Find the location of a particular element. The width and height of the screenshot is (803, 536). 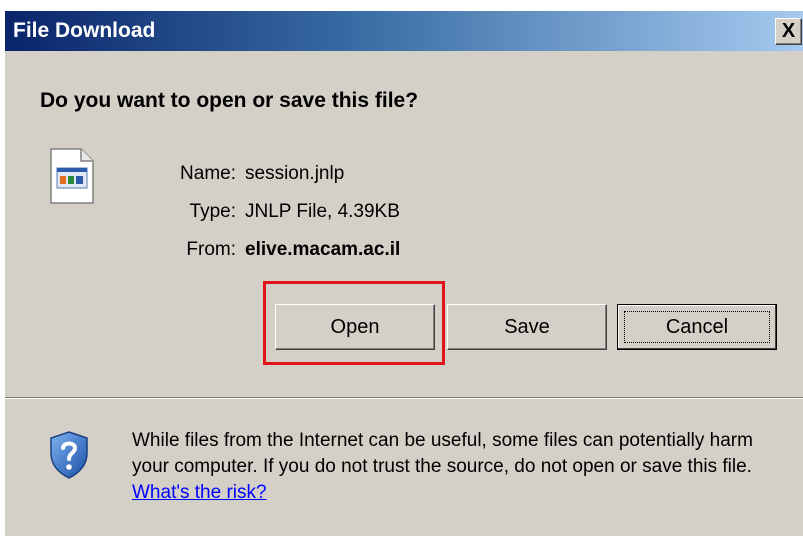

from-value: elive.macam.ac.il is located at coordinates (323, 249).